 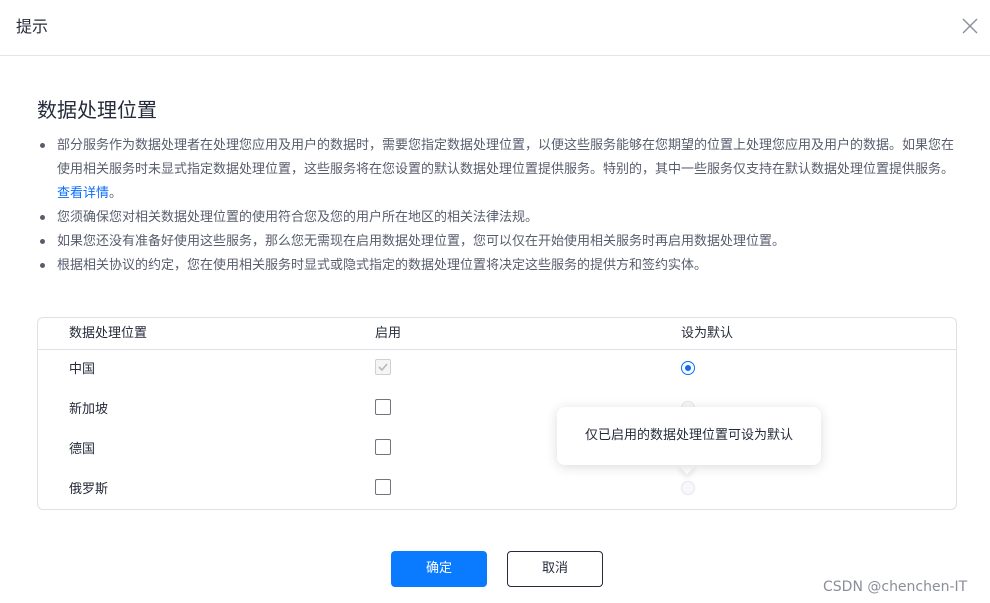 What do you see at coordinates (108, 333) in the screenshot?
I see `column-header-location: 数据处理位置` at bounding box center [108, 333].